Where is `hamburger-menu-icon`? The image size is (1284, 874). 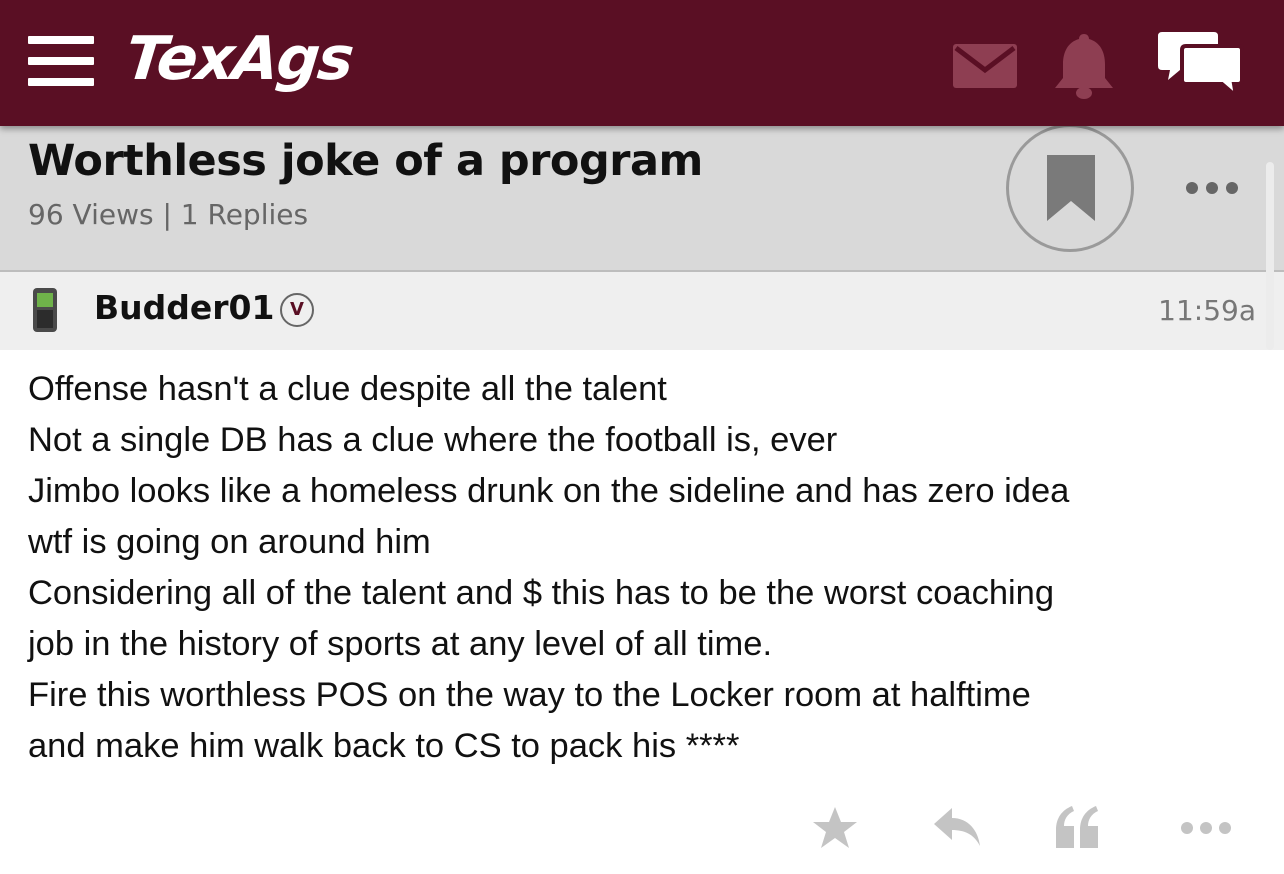
hamburger-menu-icon is located at coordinates (61, 61).